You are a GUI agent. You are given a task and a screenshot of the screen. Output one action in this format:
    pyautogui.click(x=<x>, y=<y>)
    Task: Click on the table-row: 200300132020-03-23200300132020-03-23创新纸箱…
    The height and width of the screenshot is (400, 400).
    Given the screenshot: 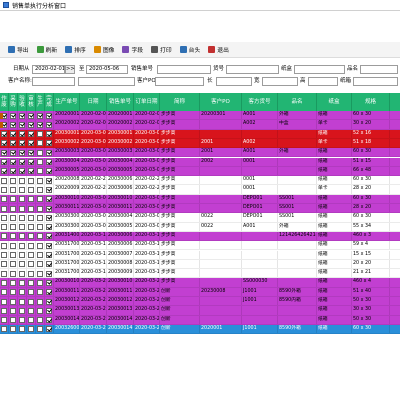 What is the action you would take?
    pyautogui.click(x=200, y=311)
    